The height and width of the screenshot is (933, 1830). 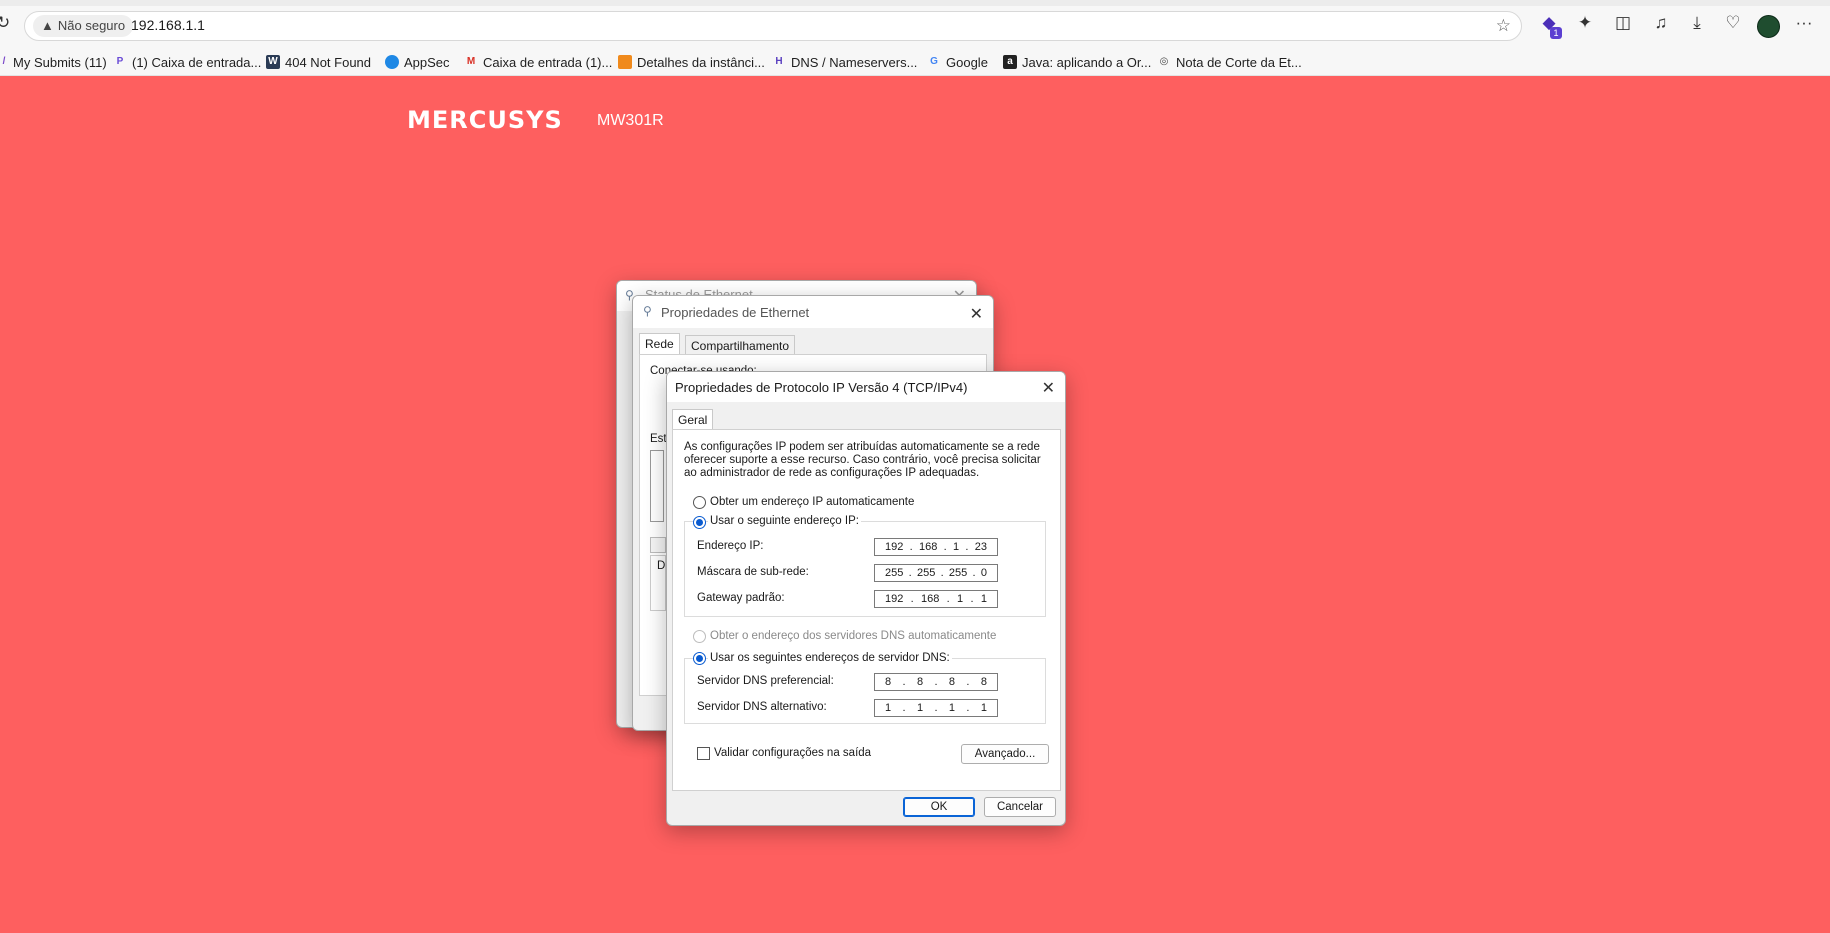 I want to click on more-options-icon: ···, so click(x=1804, y=23).